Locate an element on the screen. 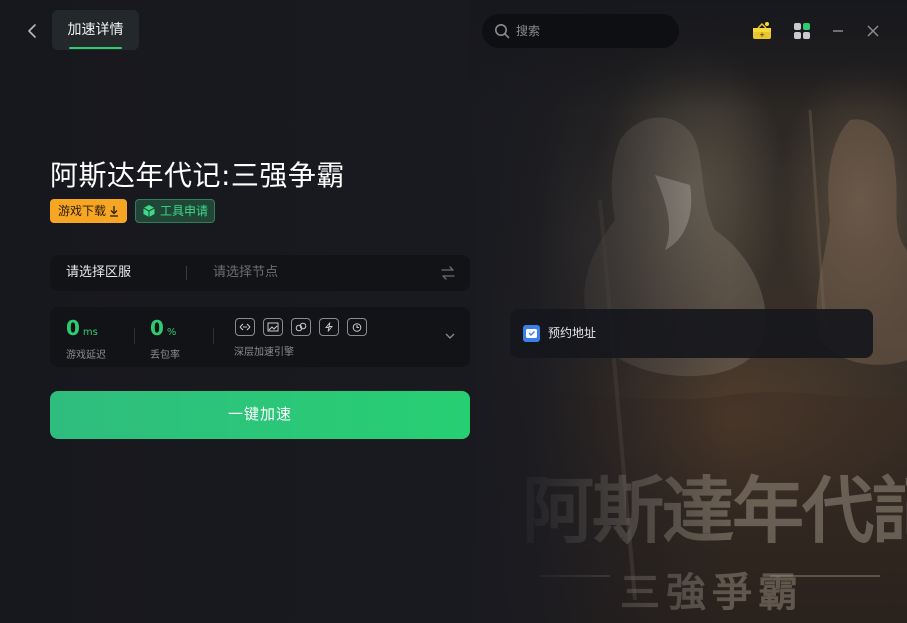  stats-panel: 0 ms 游戏延迟 0% 丢包率 深层加速引擎 is located at coordinates (260, 337).